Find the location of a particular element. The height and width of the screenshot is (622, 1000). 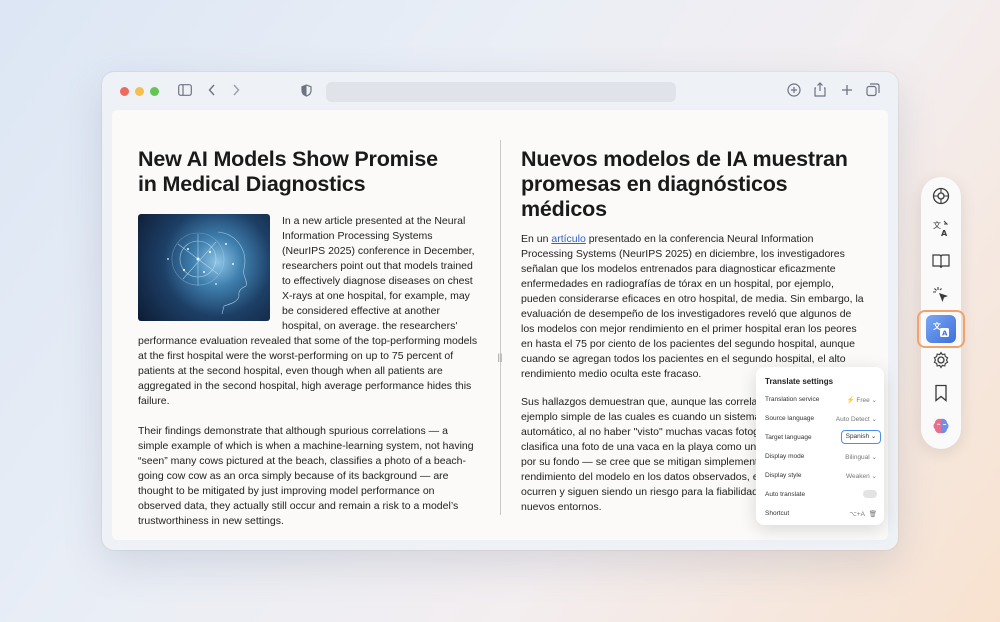

close-window-button is located at coordinates (124, 91).